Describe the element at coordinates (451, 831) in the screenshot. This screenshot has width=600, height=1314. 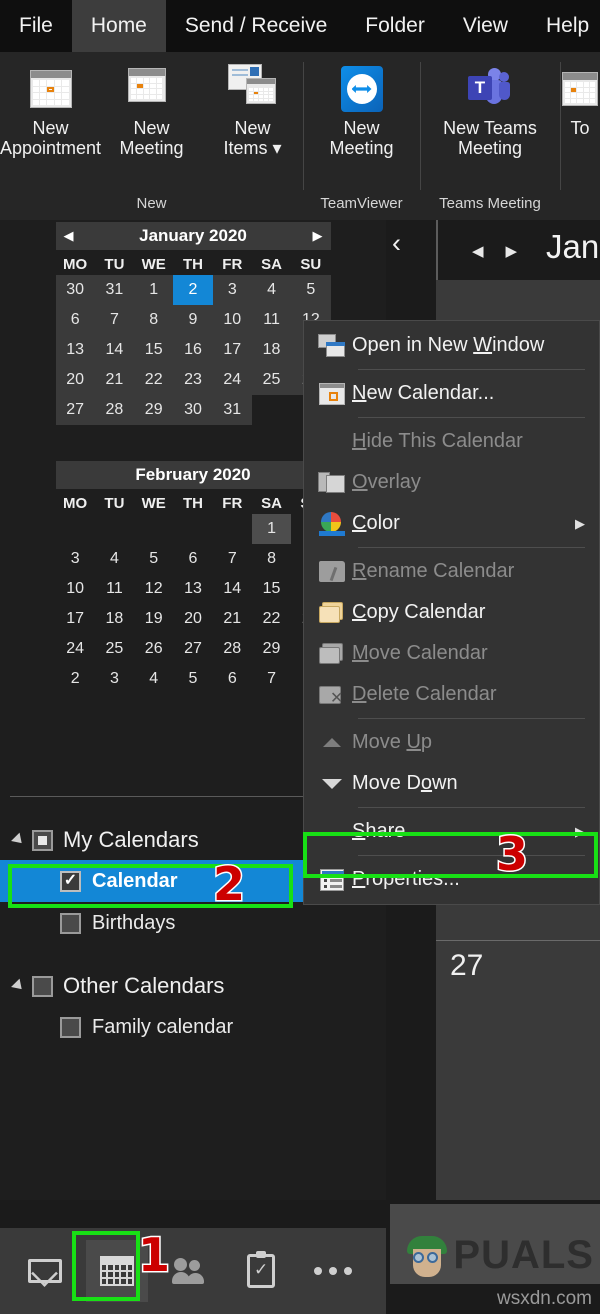
I see `menu-item-share: Share ▶` at that location.